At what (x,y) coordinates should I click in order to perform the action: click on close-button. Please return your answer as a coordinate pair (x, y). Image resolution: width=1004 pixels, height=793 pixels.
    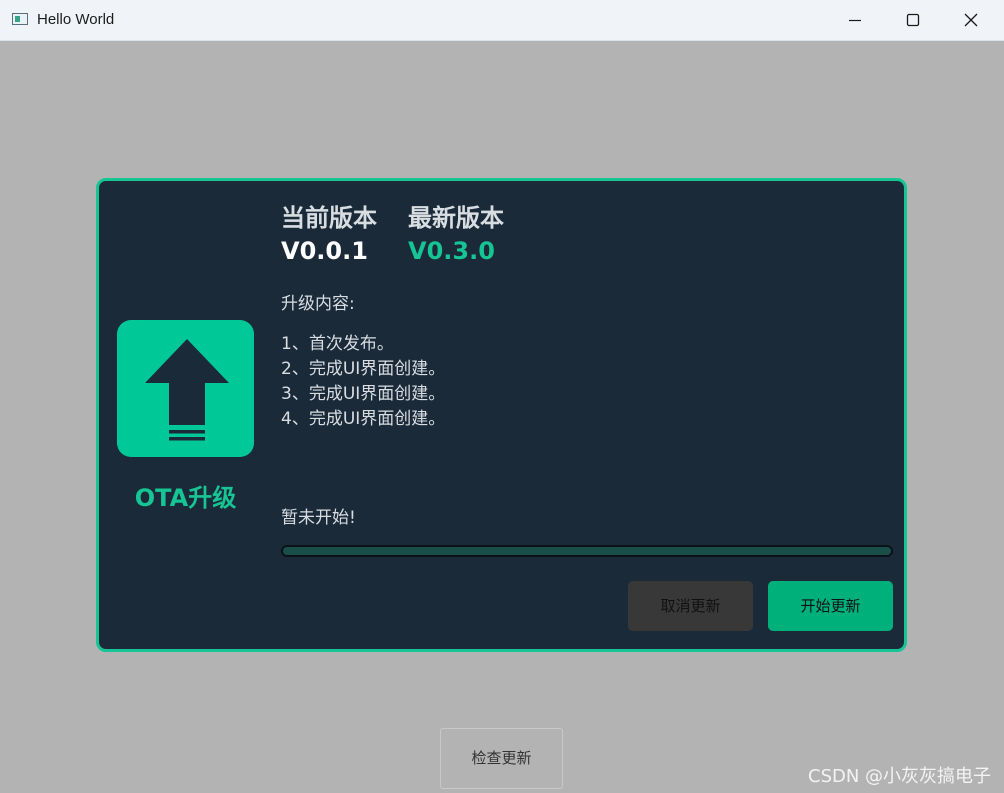
    Looking at the image, I should click on (971, 20).